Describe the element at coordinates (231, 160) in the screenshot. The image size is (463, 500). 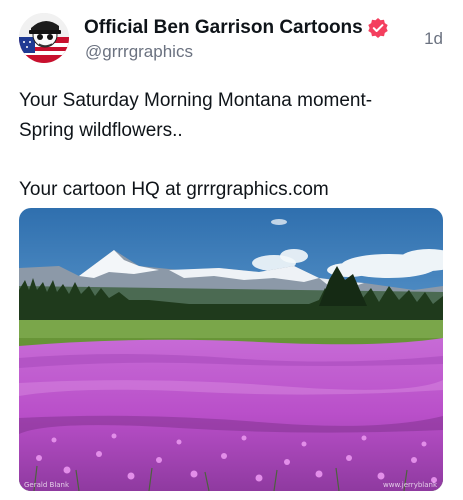
I see `line-break` at that location.